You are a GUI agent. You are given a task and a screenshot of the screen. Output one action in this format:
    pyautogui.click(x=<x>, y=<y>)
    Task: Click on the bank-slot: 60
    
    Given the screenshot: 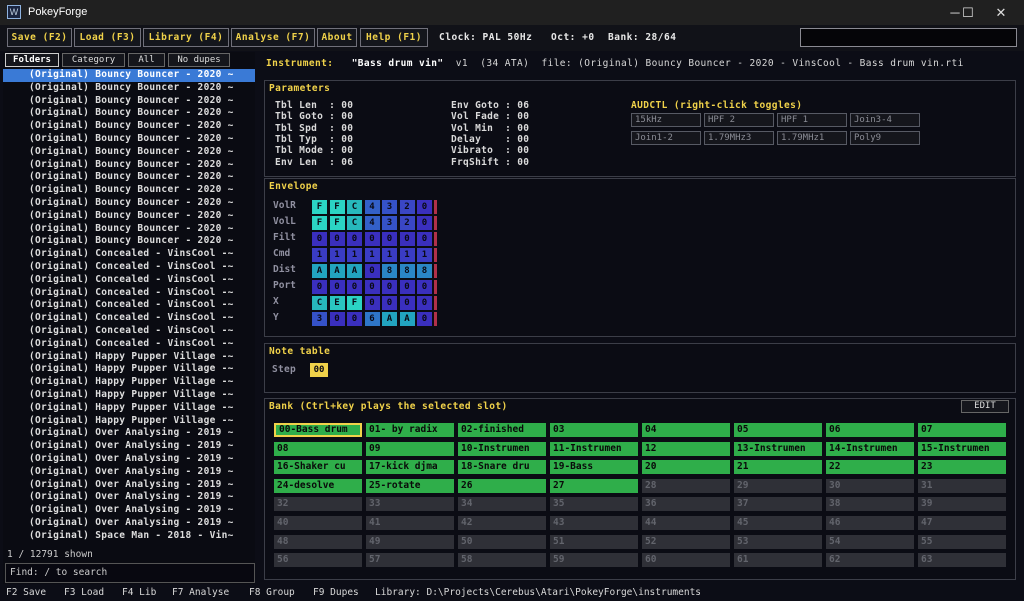 What is the action you would take?
    pyautogui.click(x=686, y=560)
    